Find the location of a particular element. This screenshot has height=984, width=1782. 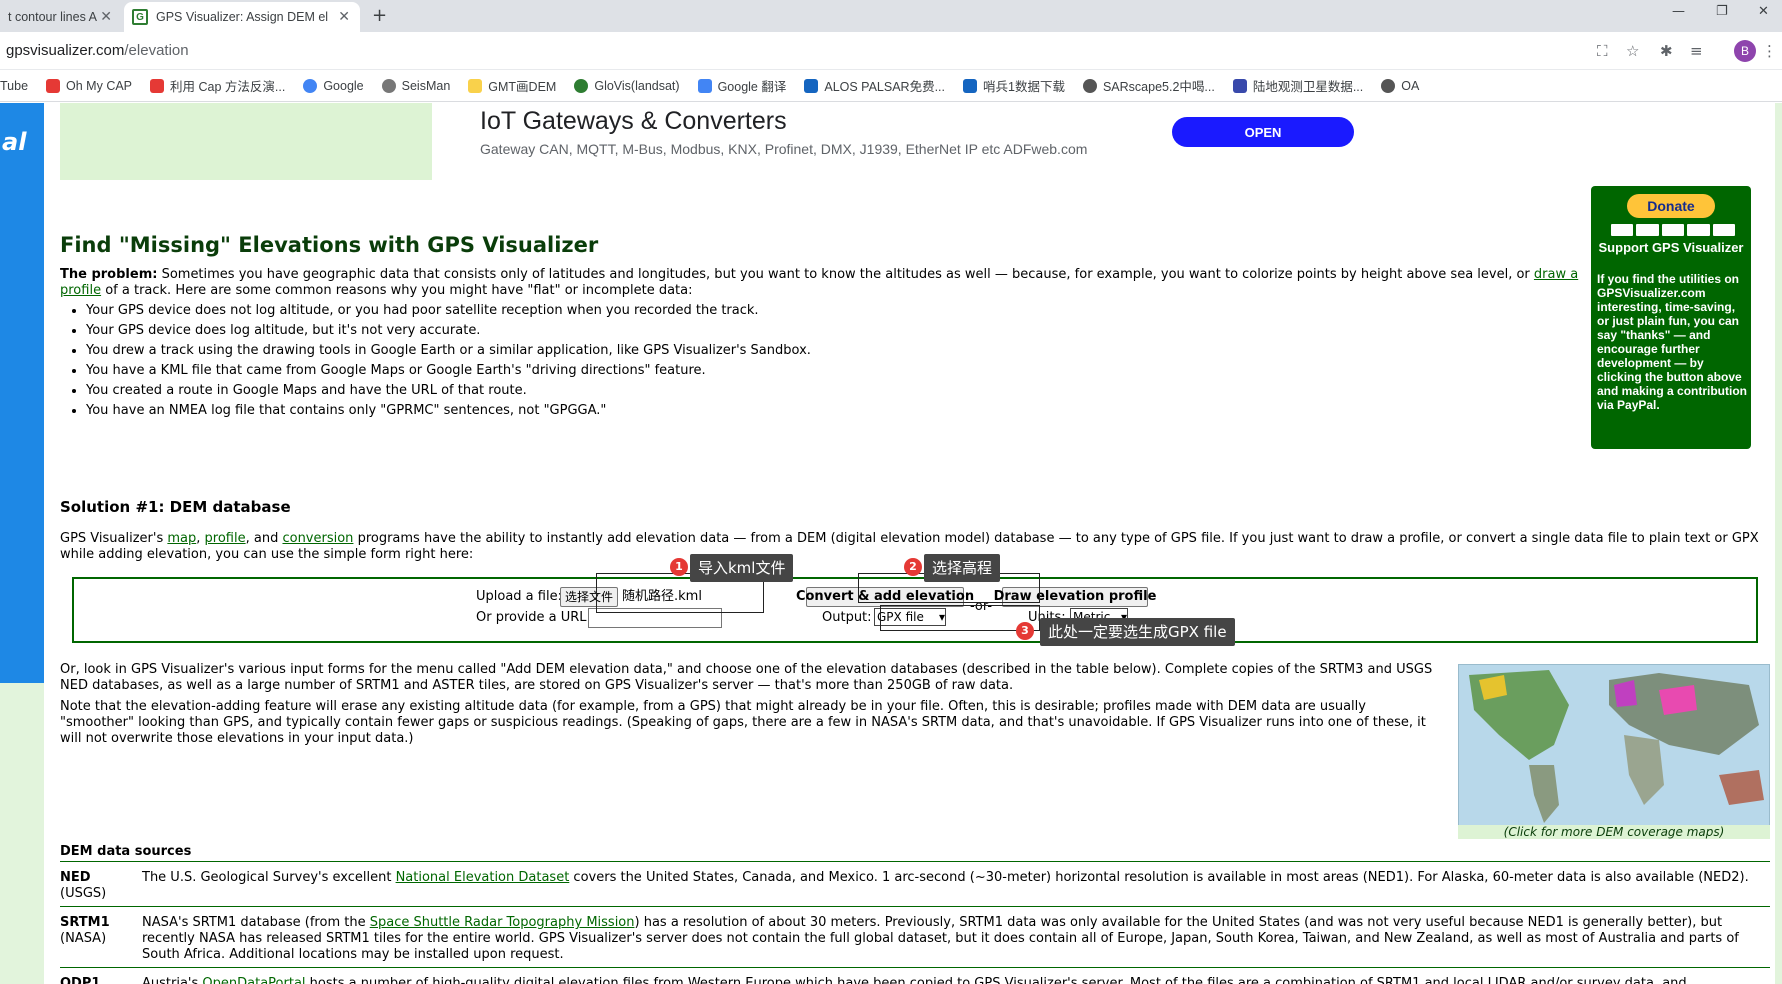

solution-text: GPS Visualizer's is located at coordinates (114, 538).